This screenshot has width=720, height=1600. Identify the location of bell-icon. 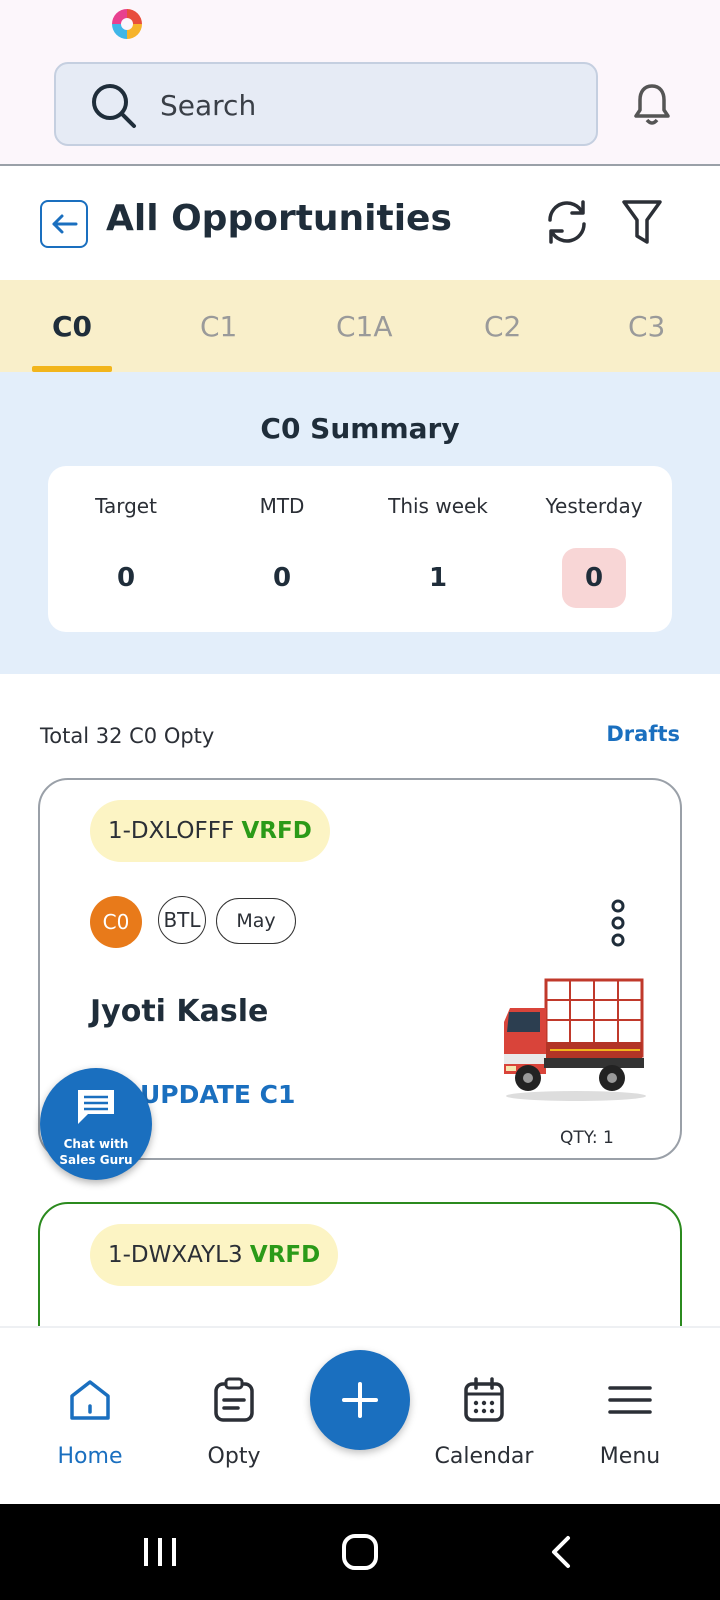
(652, 104).